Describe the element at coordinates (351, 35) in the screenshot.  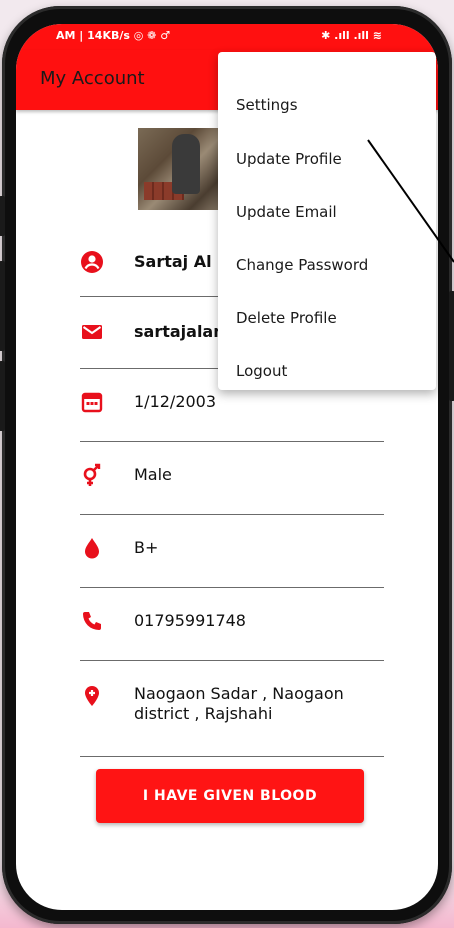
I see `status-right: ✱ .ıll .ıll ≋` at that location.